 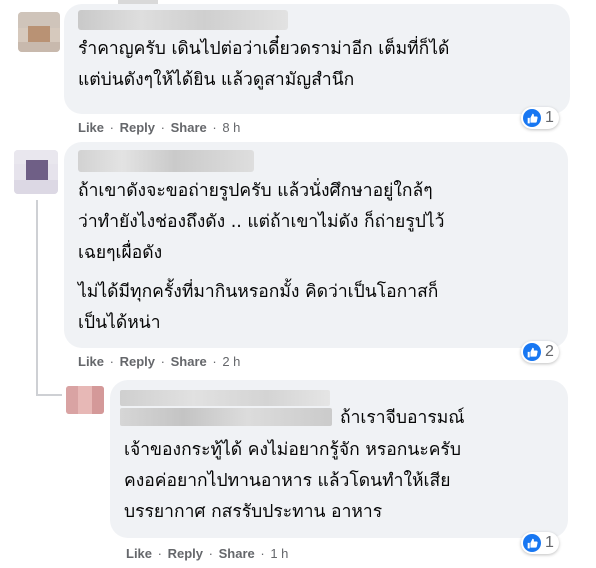 What do you see at coordinates (231, 127) in the screenshot?
I see `timestamp: 8 h` at bounding box center [231, 127].